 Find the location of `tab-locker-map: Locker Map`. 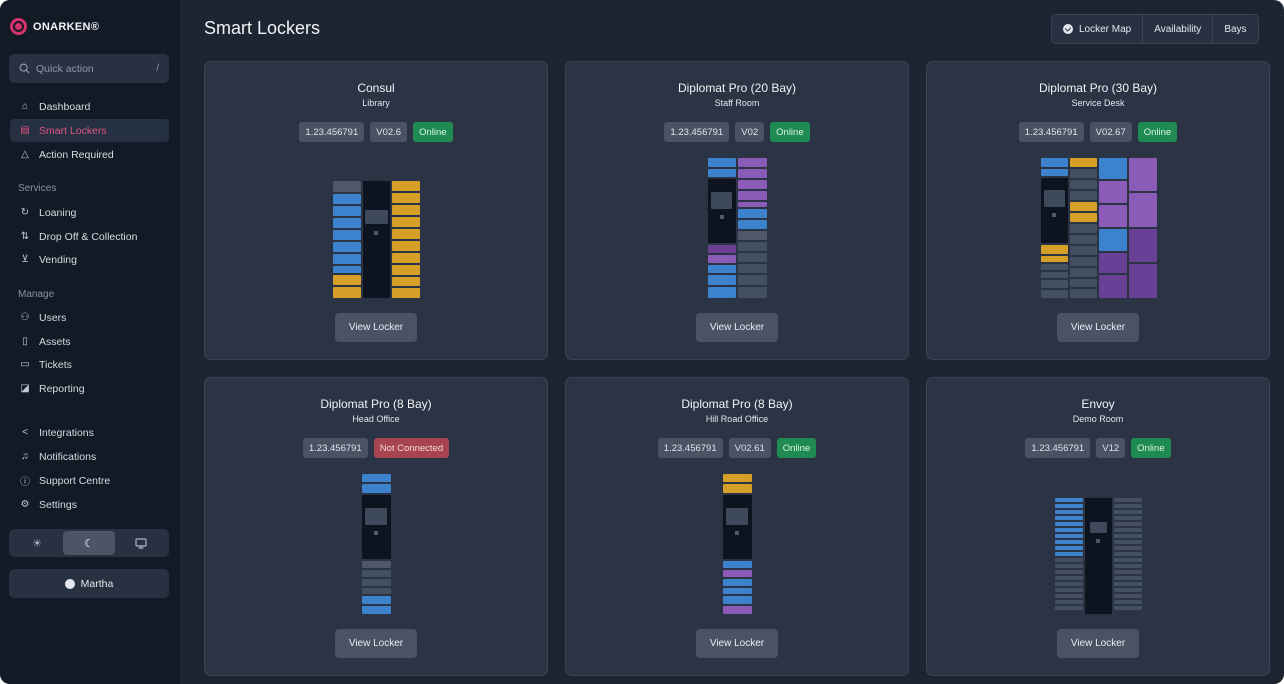

tab-locker-map: Locker Map is located at coordinates (1097, 29).